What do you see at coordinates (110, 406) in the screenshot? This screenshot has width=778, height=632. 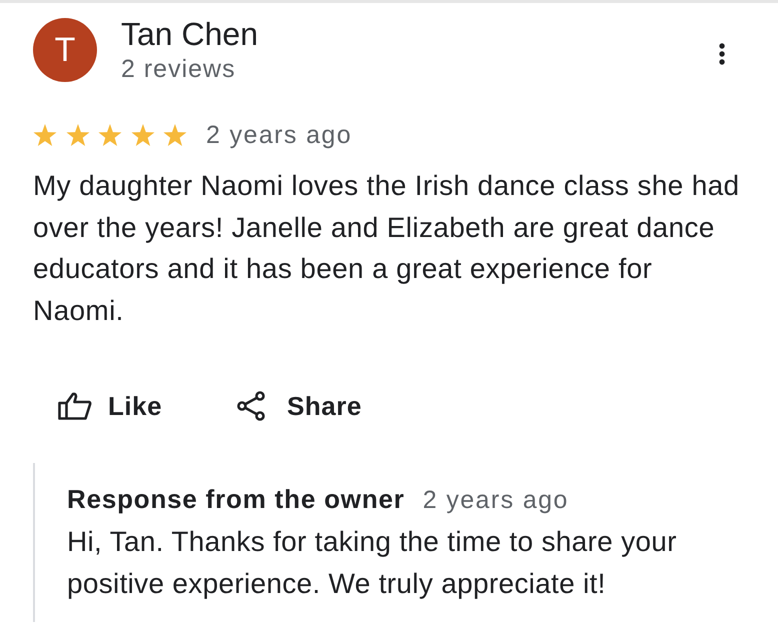 I see `like-button: Like` at bounding box center [110, 406].